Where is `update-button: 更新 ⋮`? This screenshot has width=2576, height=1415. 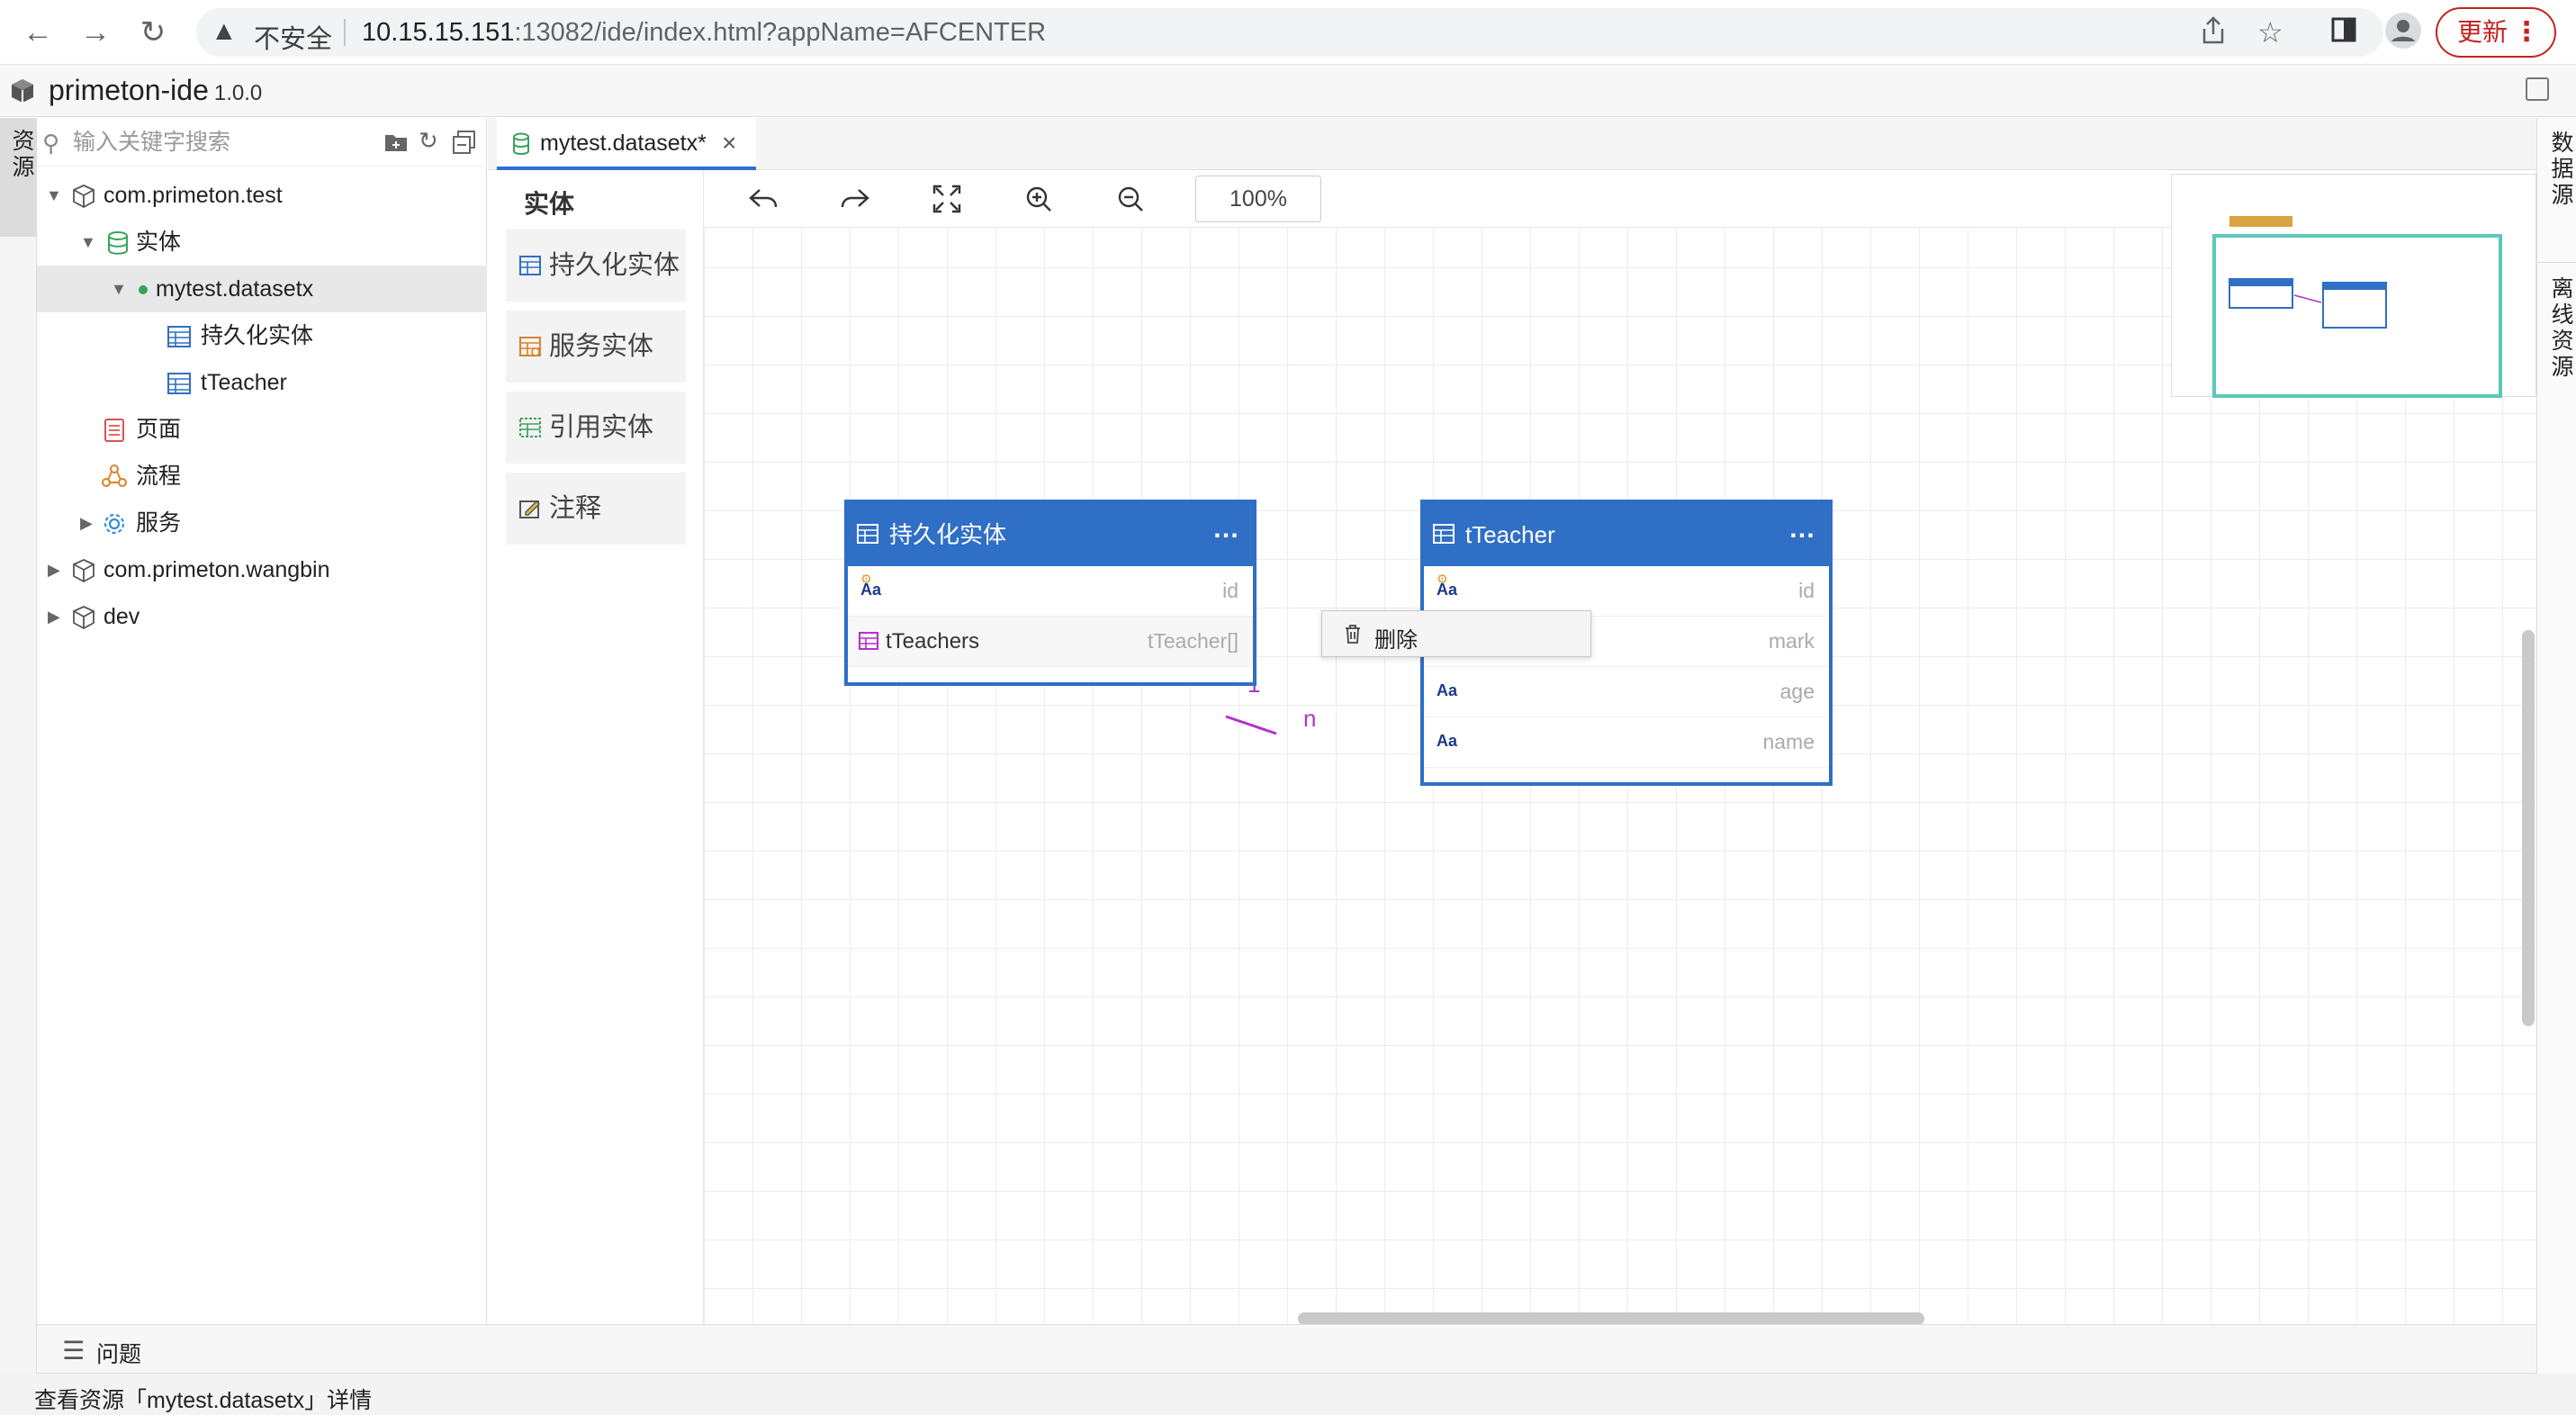 update-button: 更新 ⋮ is located at coordinates (2496, 32).